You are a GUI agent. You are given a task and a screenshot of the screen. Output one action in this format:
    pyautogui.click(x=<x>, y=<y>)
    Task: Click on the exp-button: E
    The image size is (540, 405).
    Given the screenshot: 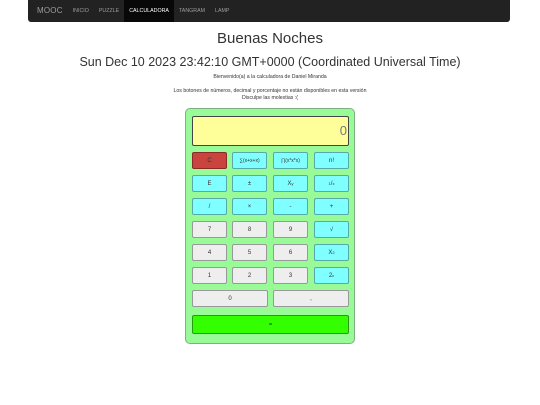 What is the action you would take?
    pyautogui.click(x=209, y=183)
    